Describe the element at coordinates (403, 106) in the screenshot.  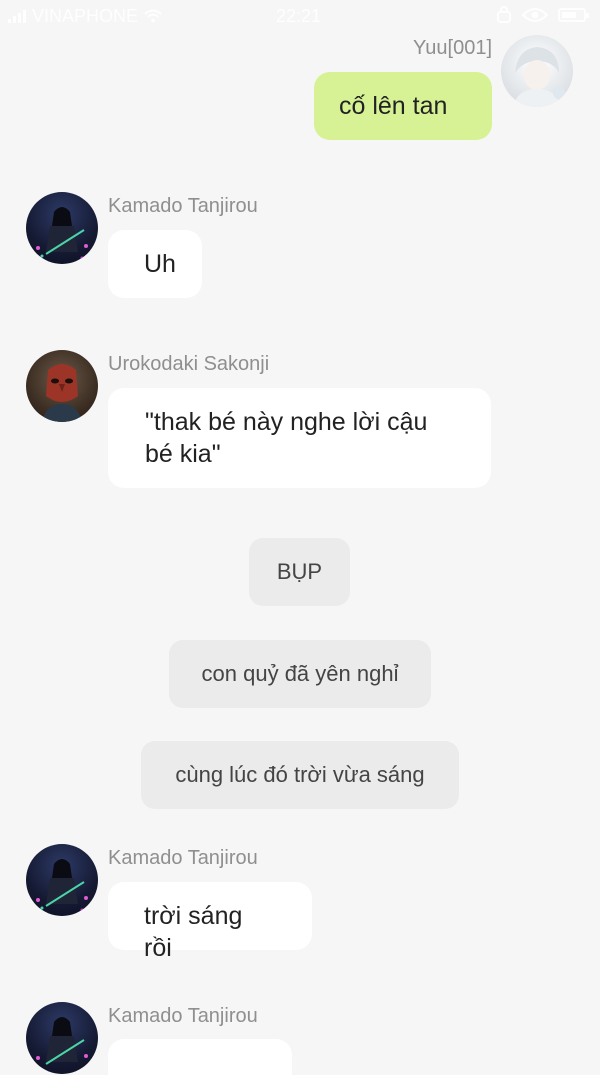
I see `message-bubble: cố lên tan` at that location.